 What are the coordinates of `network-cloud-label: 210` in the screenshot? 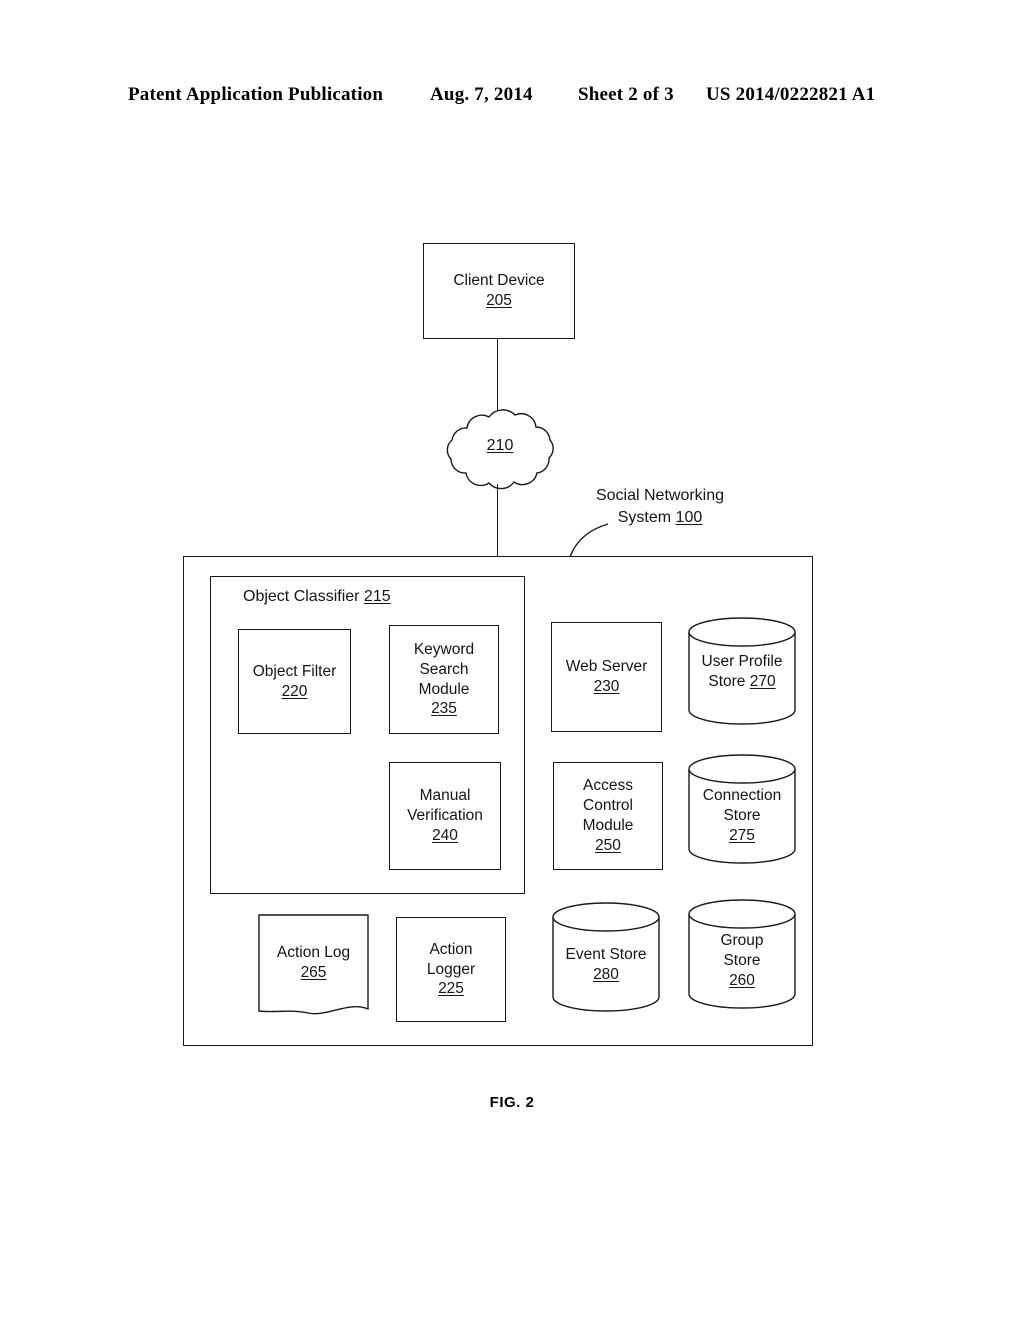 It's located at (500, 446).